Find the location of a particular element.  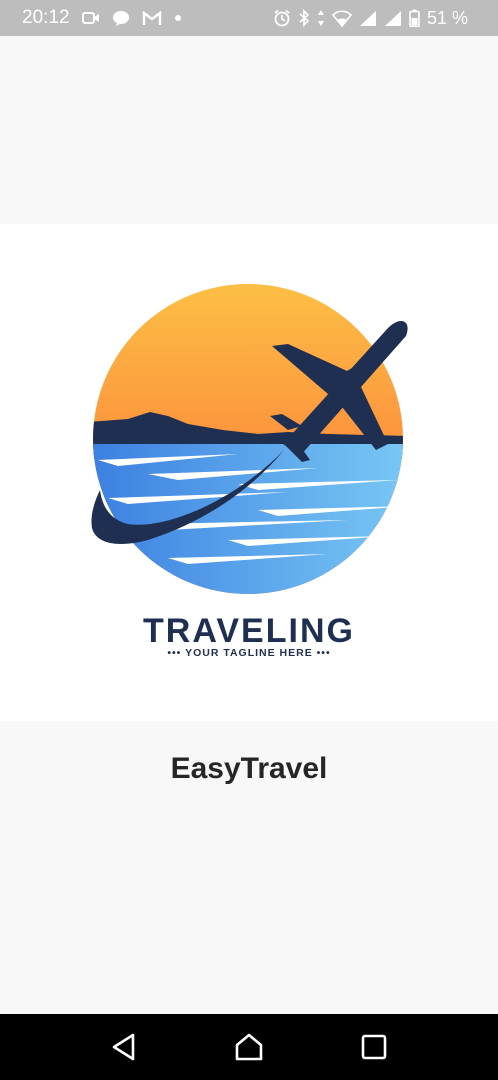

logo-brand-text: TRAVELING is located at coordinates (249, 631).